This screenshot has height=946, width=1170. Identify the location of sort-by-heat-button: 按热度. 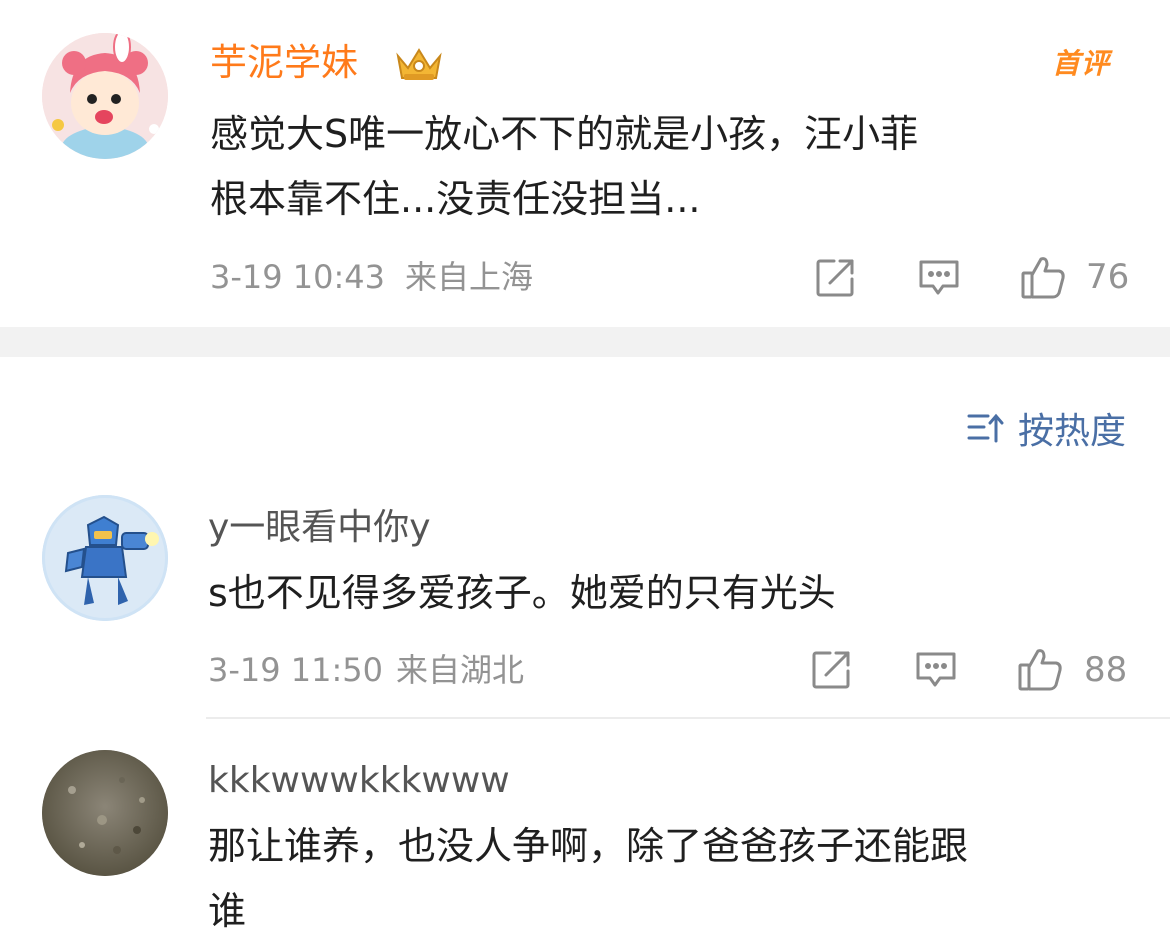
(1046, 428).